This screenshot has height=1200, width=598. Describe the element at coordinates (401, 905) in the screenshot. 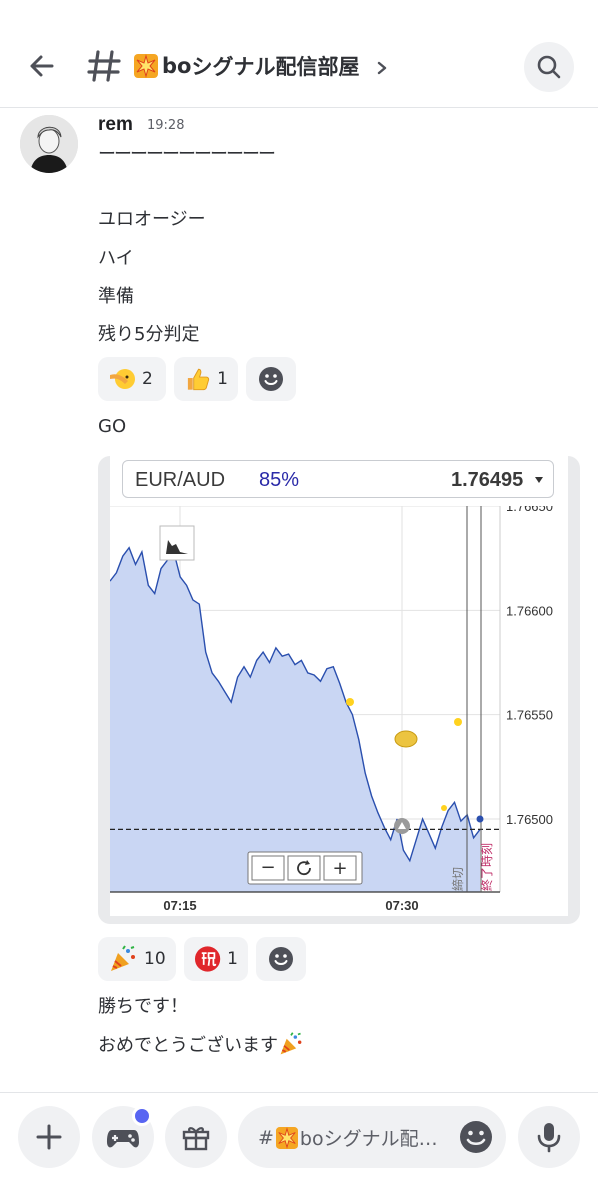

I see `x-tick-label: 07:30` at that location.